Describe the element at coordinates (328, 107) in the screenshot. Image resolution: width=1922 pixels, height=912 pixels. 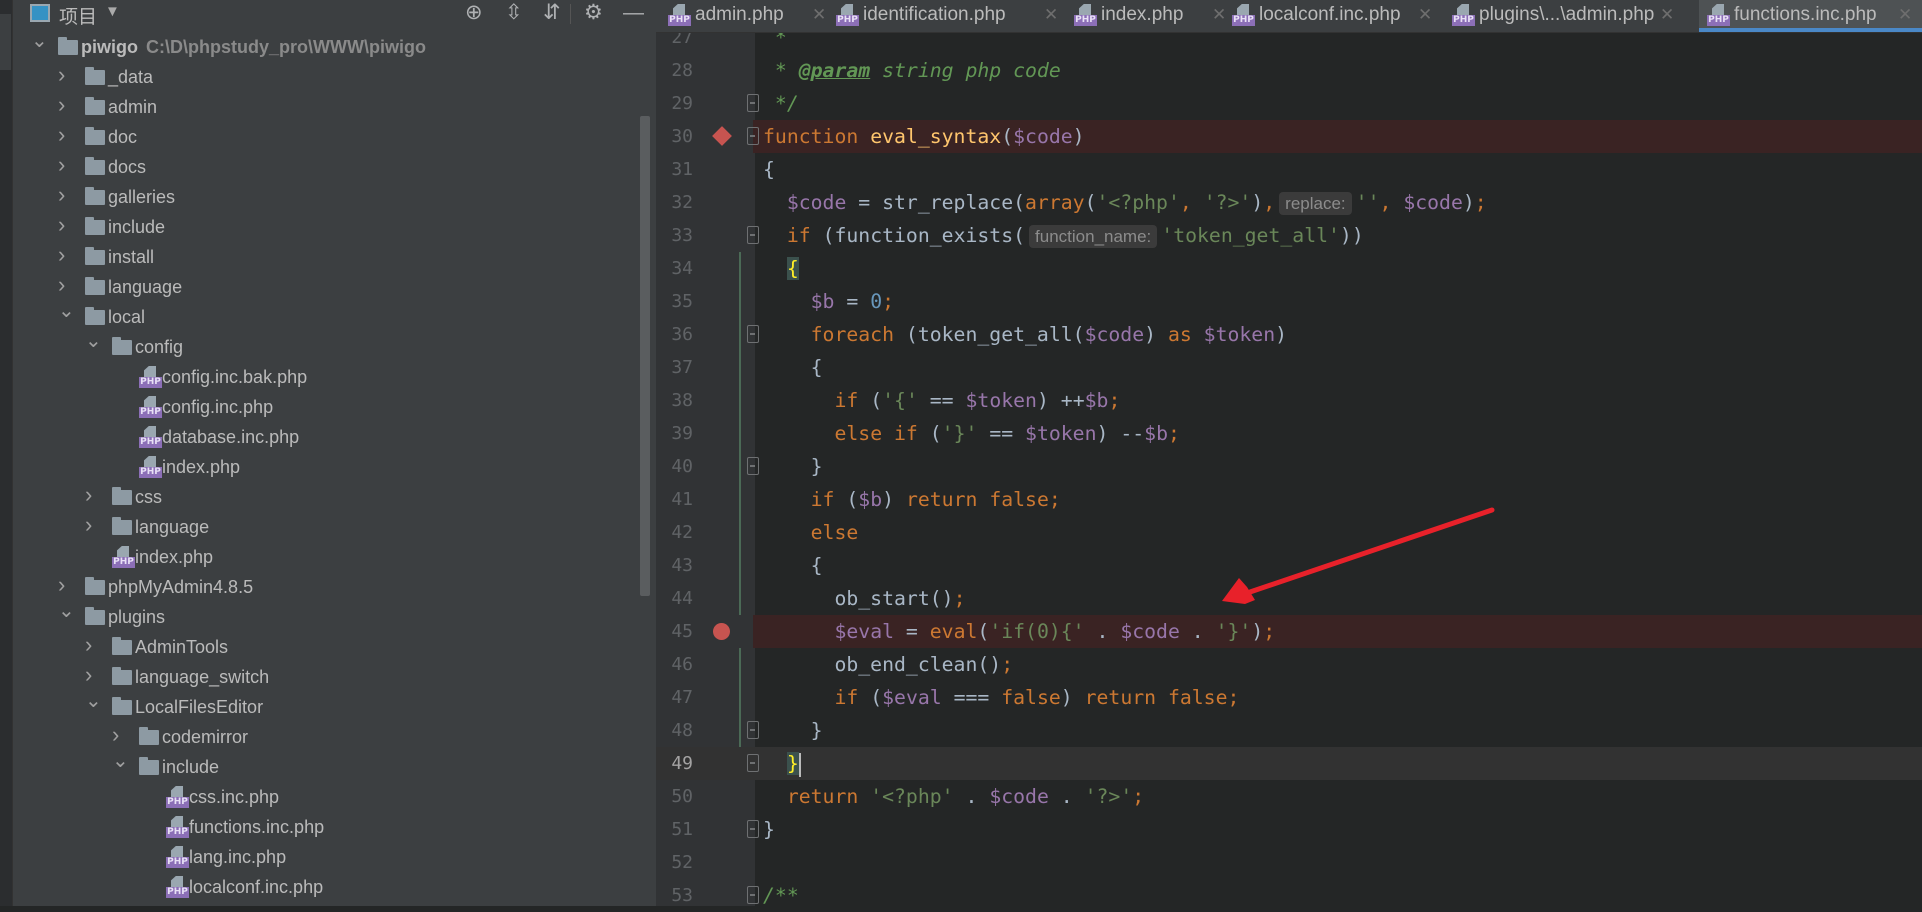
I see `tree-item-admin: › admin` at that location.